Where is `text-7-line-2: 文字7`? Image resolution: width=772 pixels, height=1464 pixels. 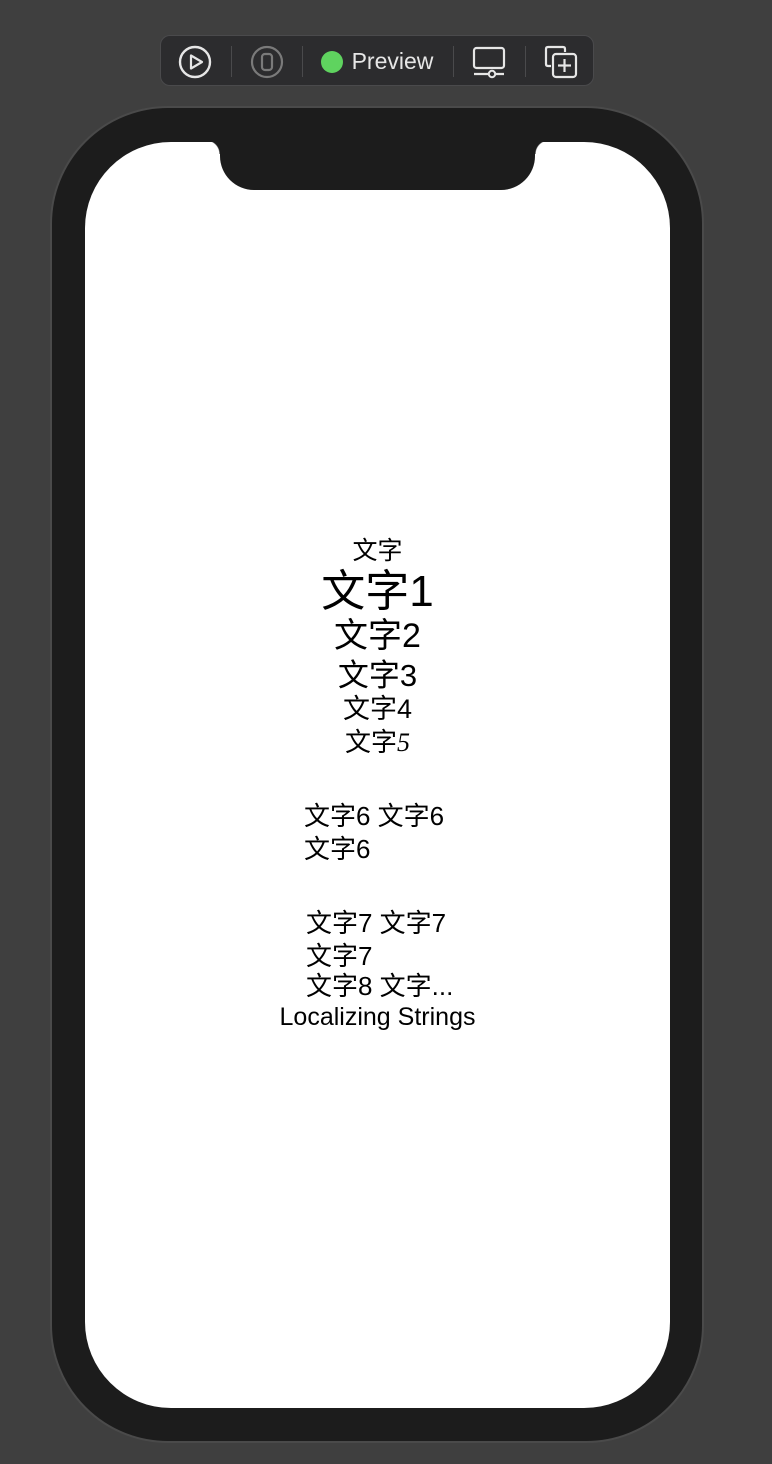 text-7-line-2: 文字7 is located at coordinates (339, 956).